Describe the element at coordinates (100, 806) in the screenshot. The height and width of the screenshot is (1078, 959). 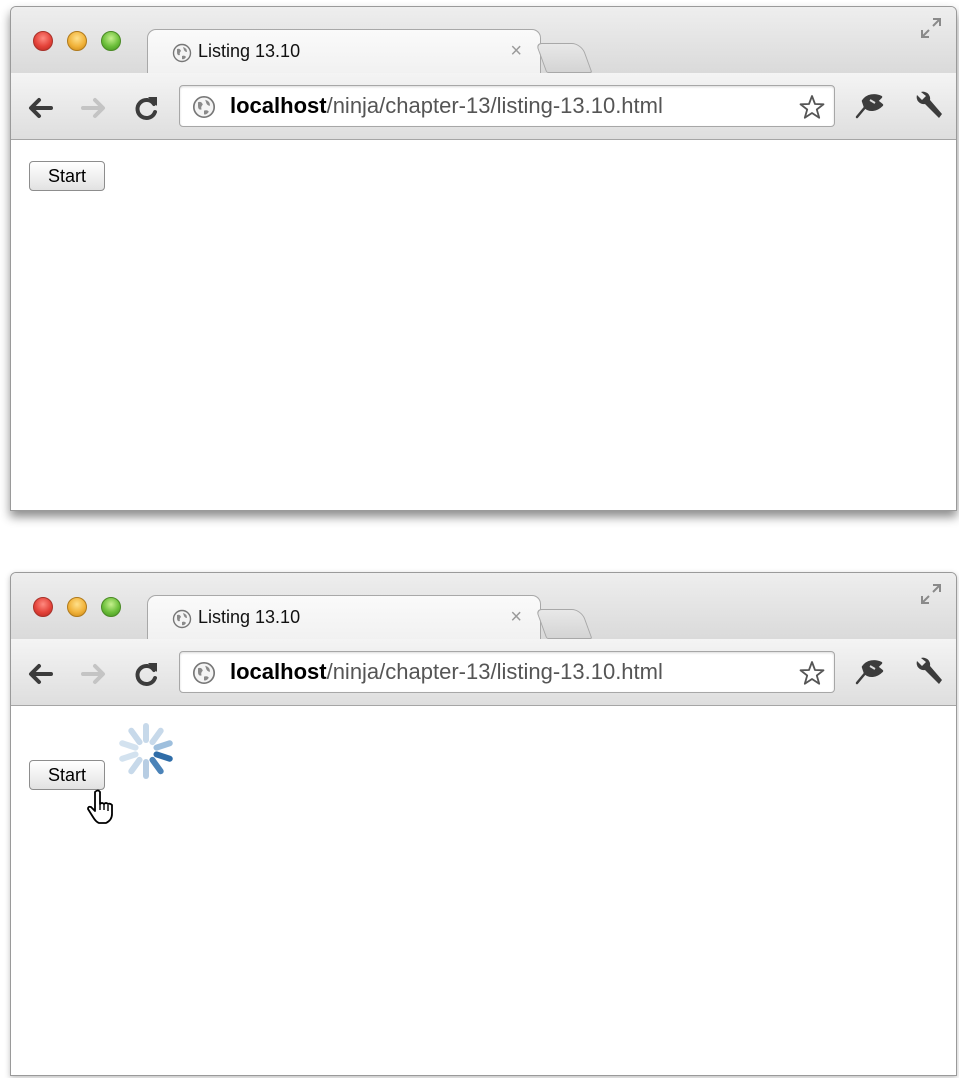
I see `hand-cursor-icon` at that location.